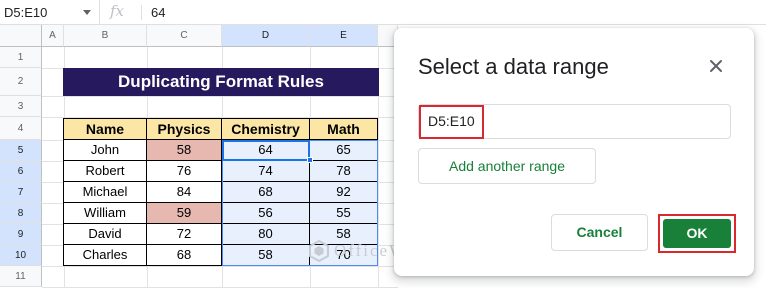 The width and height of the screenshot is (766, 288). Describe the element at coordinates (87, 12) in the screenshot. I see `chevron-down-icon` at that location.